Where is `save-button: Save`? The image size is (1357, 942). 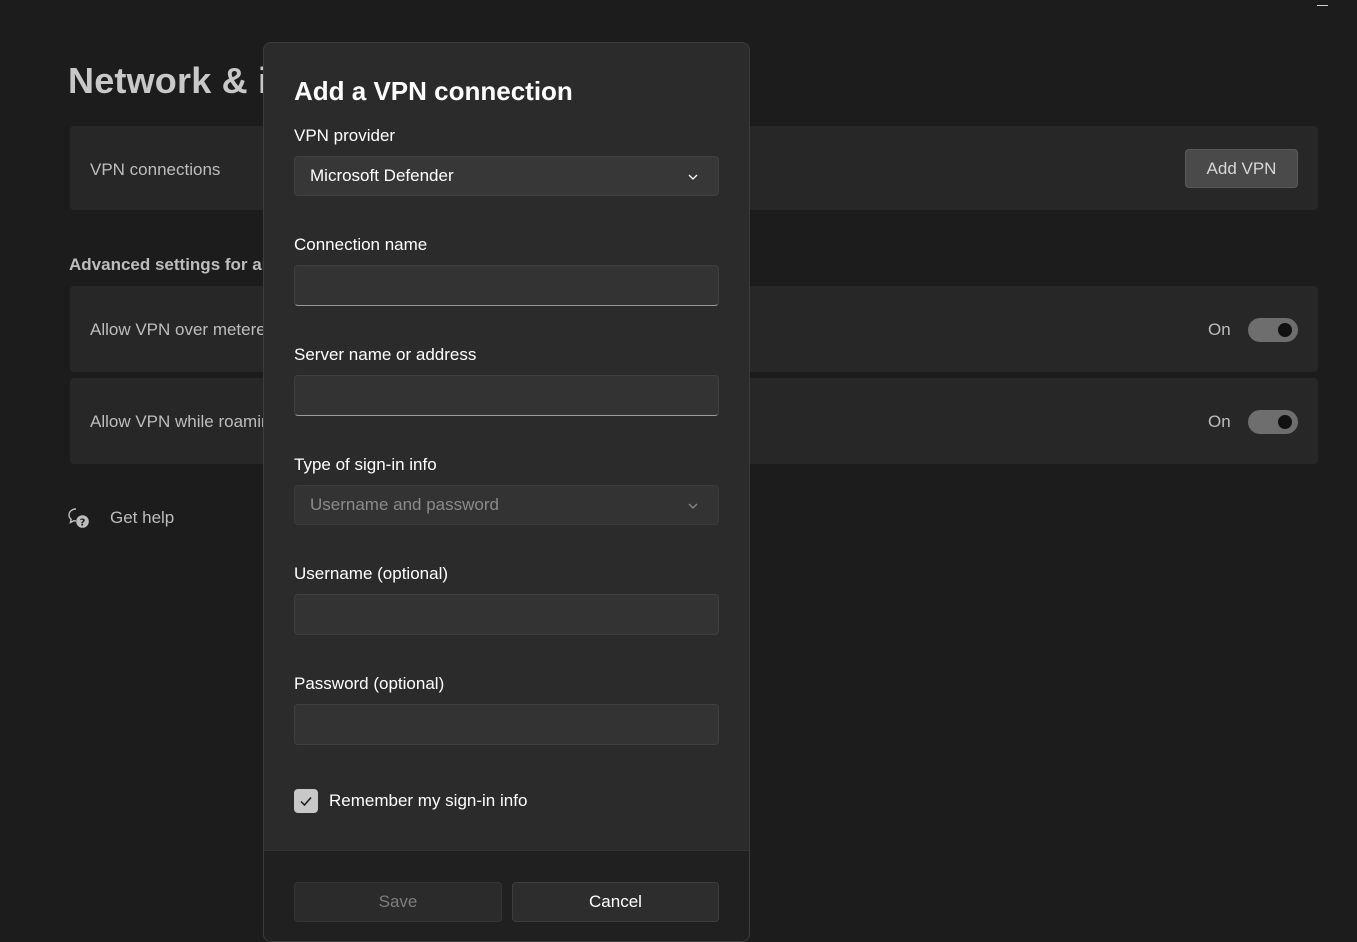
save-button: Save is located at coordinates (398, 902).